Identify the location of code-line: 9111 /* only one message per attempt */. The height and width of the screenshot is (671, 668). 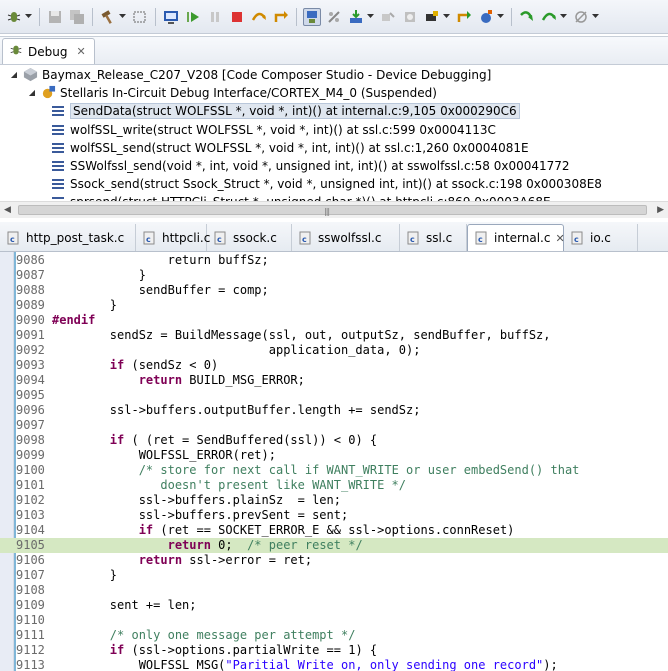
(334, 635).